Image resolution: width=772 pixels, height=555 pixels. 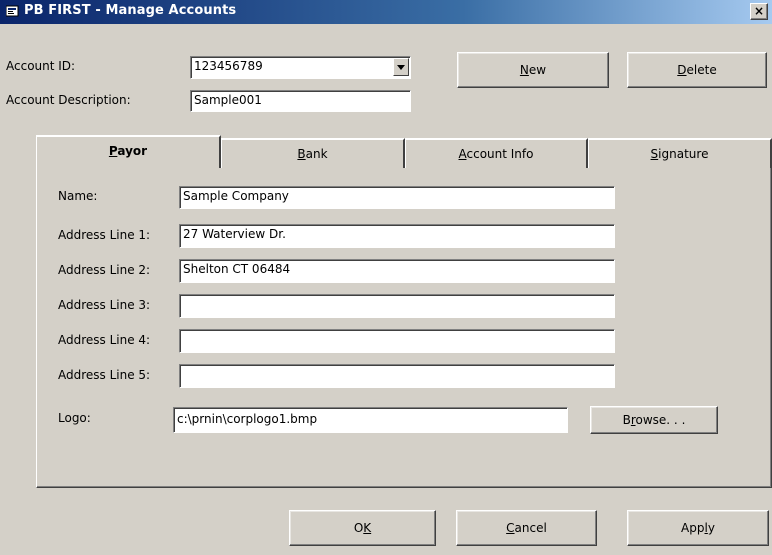 What do you see at coordinates (397, 236) in the screenshot?
I see `address-line-1-input: 27 Waterview Dr.` at bounding box center [397, 236].